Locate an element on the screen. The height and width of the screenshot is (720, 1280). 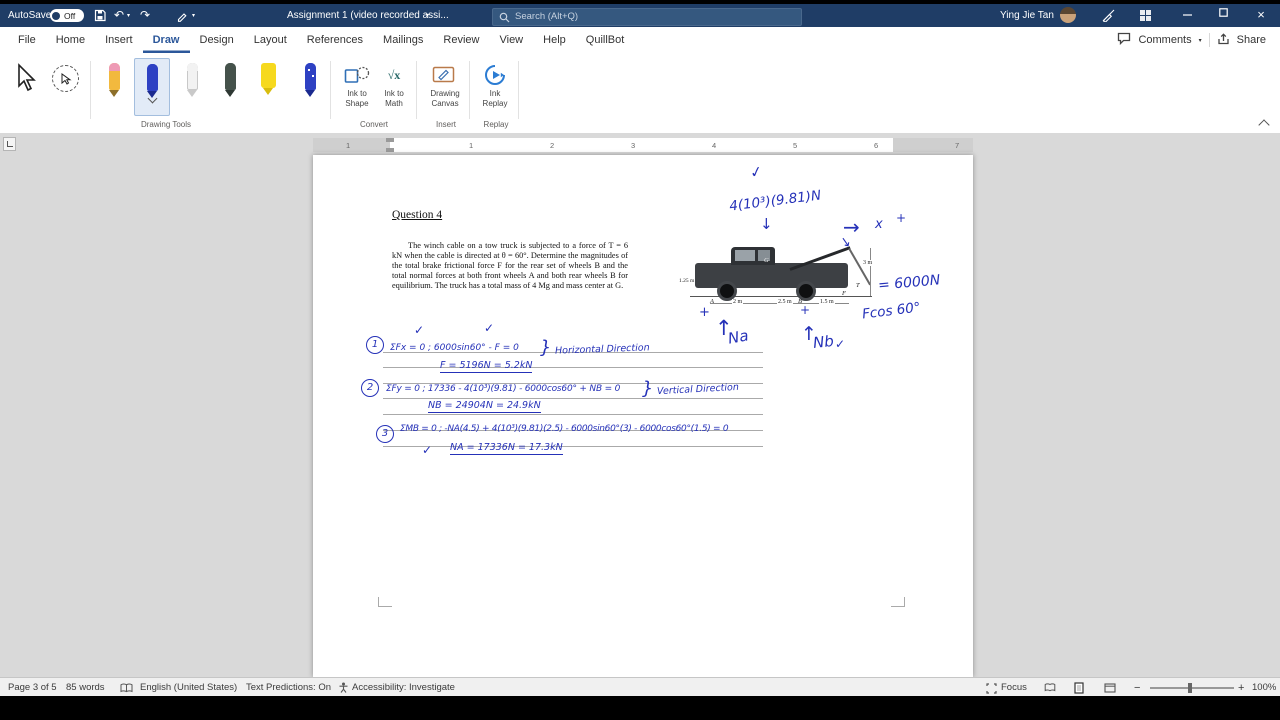
text-predictions-status: Text Predictions: On is located at coordinates (288, 687).